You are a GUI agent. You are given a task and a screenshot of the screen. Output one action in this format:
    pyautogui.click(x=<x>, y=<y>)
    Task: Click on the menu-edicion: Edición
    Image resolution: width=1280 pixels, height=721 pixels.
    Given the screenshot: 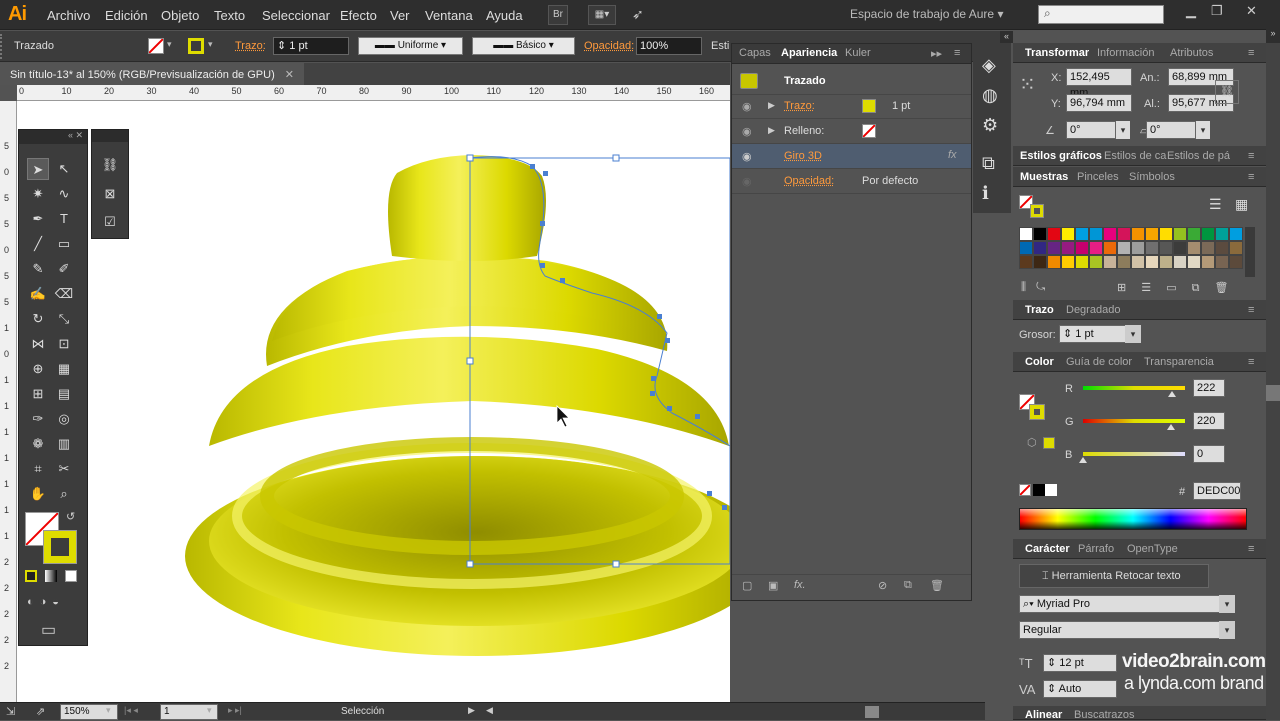 What is the action you would take?
    pyautogui.click(x=126, y=15)
    